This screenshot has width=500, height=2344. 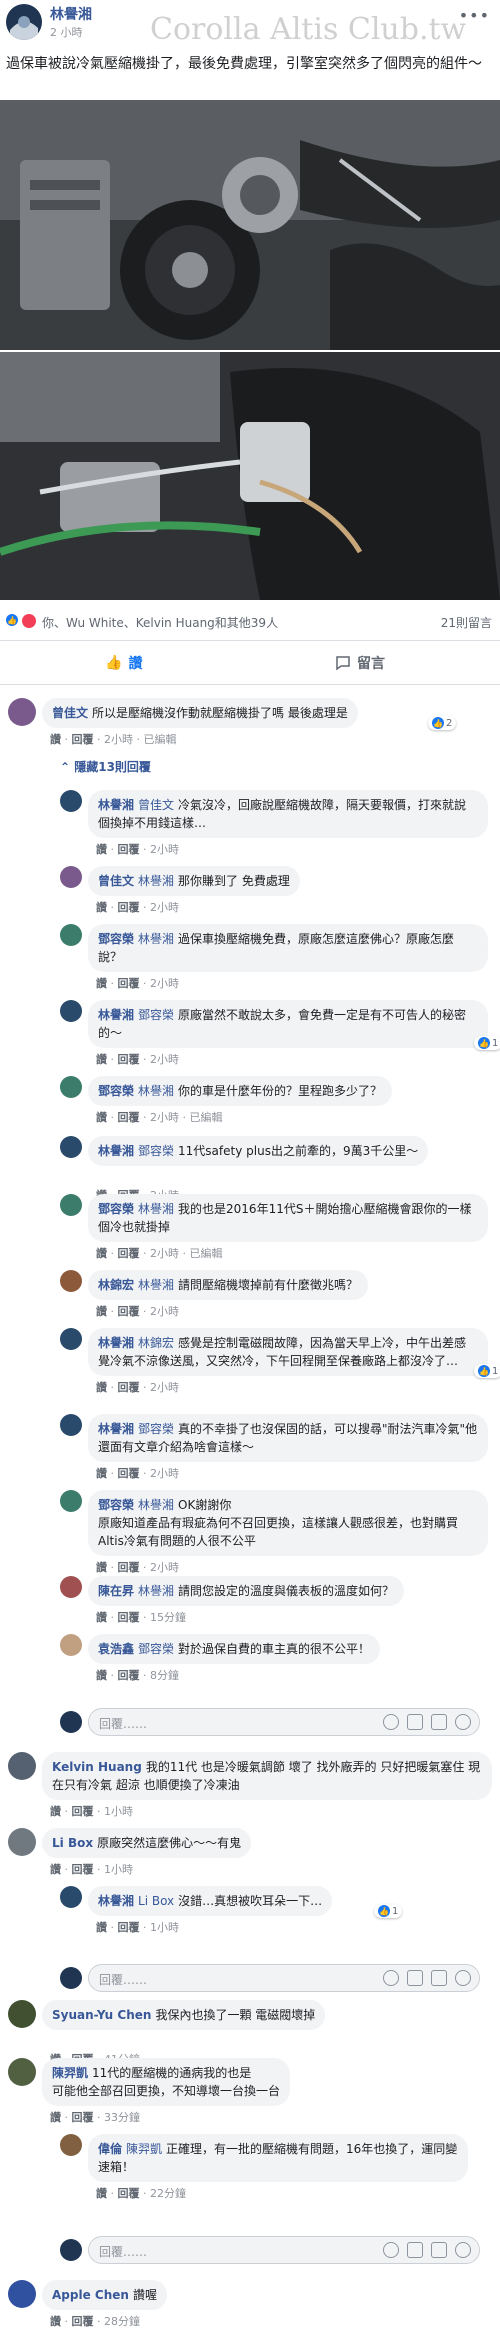 I want to click on comment-author: Syuan-Yu Chen, so click(x=101, y=2015).